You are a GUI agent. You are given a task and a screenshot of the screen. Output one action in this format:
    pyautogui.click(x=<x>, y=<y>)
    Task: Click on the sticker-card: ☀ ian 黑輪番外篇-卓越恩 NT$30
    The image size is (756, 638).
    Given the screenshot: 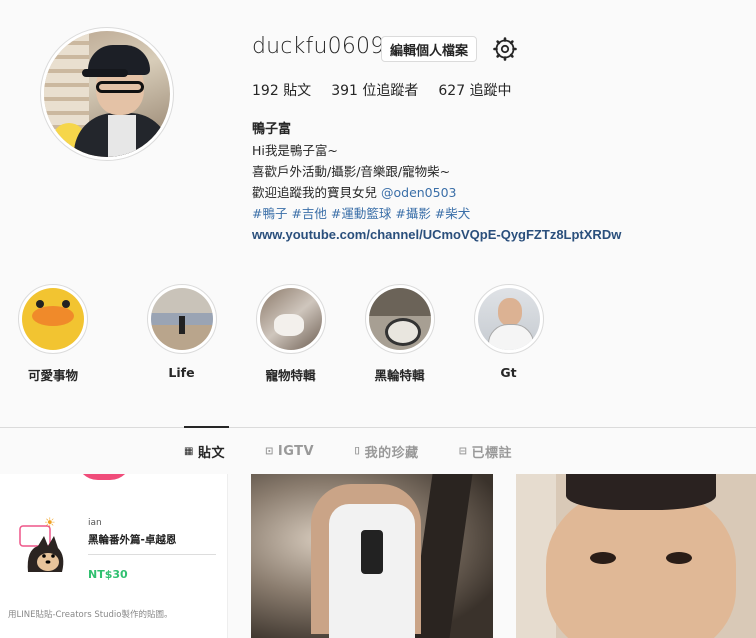 What is the action you would take?
    pyautogui.click(x=112, y=548)
    